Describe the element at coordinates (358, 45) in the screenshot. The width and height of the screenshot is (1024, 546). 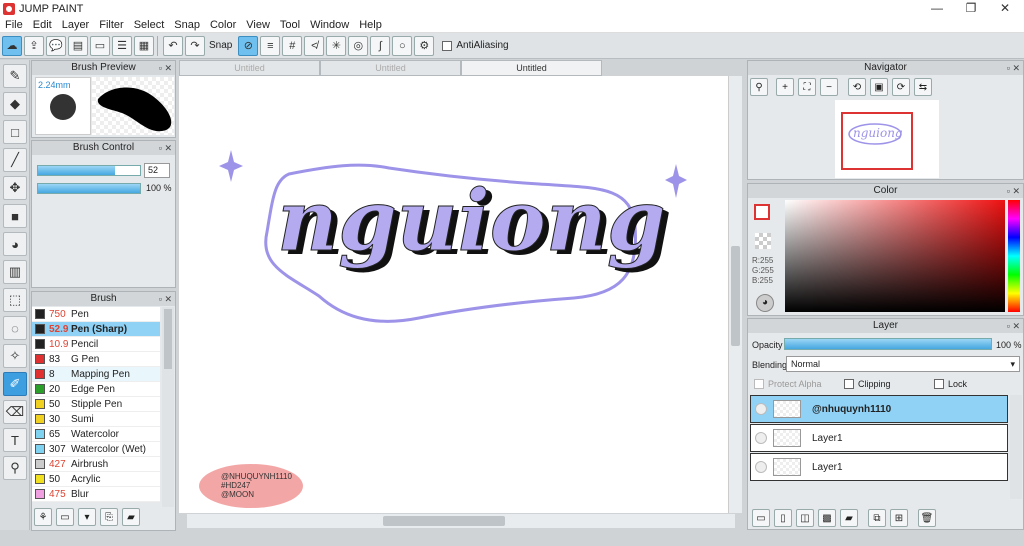
I see `circle-snap-icon: ◎` at that location.